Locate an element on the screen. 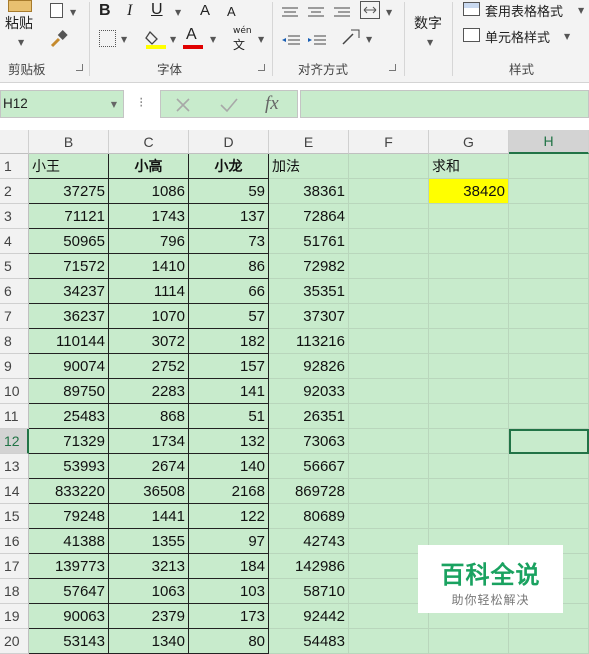 The width and height of the screenshot is (589, 654). cell-d7: 57 is located at coordinates (229, 316).